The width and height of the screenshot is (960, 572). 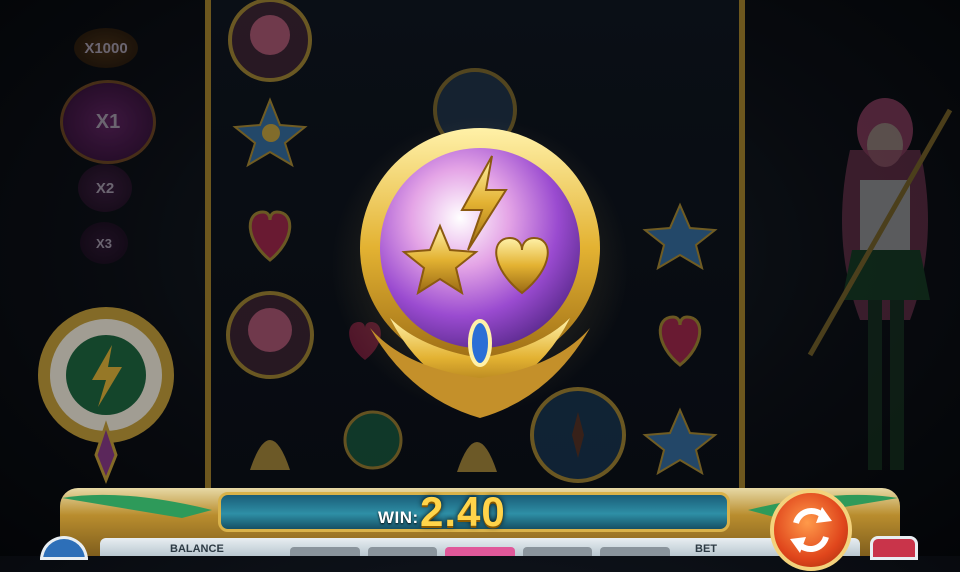 I want to click on bet-slot-active, so click(x=480, y=551).